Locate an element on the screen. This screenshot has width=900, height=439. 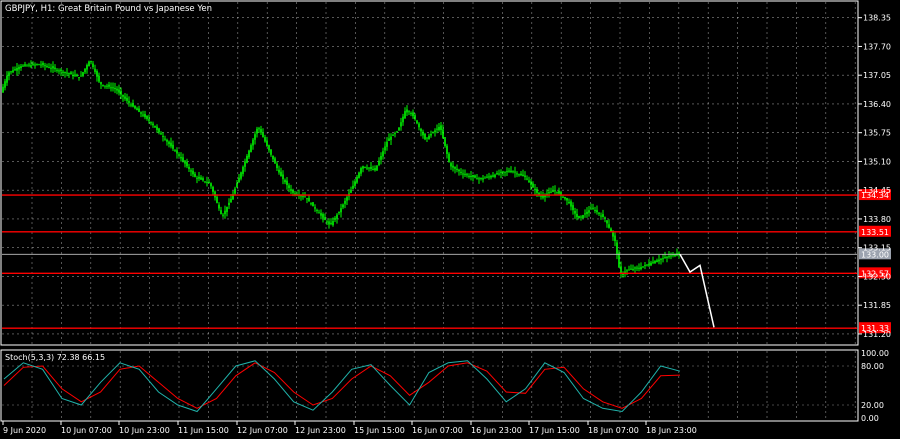
time-tick-label: 17 Jun 15:00 is located at coordinates (554, 430).